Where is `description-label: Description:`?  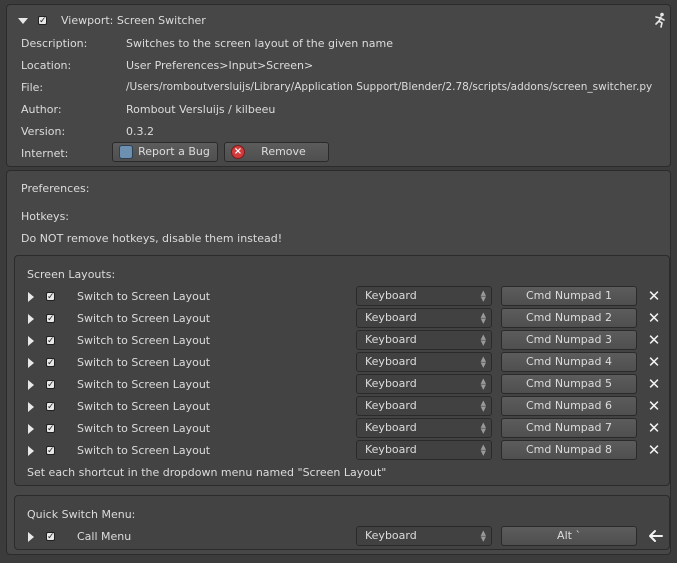
description-label: Description: is located at coordinates (54, 43).